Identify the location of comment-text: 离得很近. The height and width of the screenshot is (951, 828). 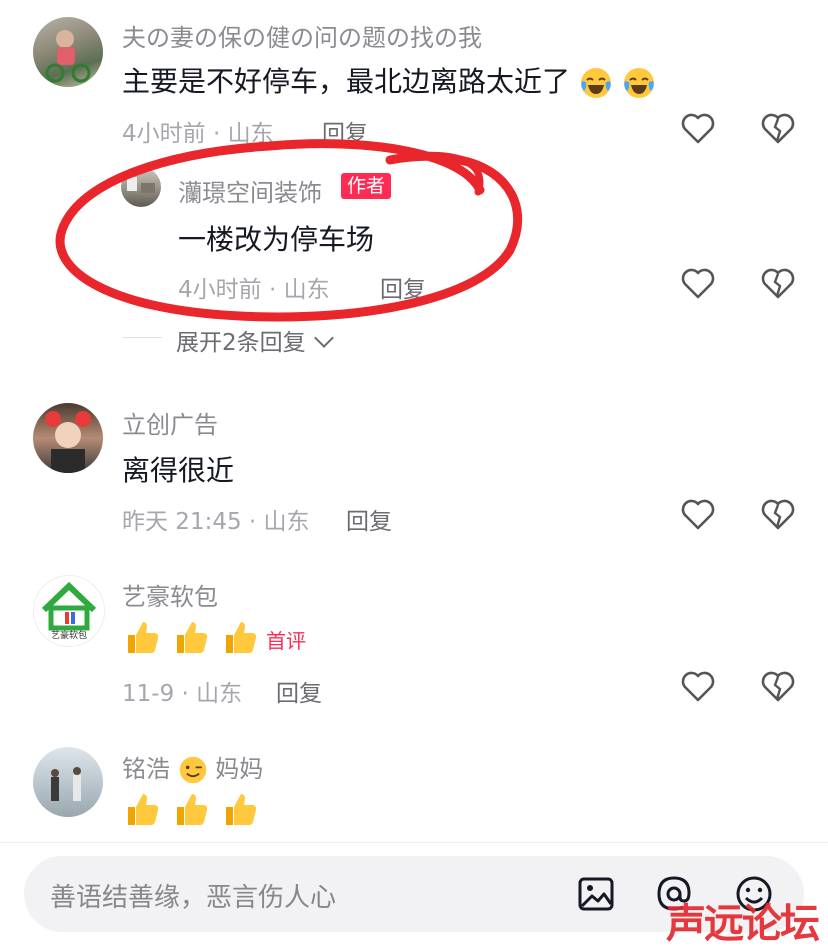
(178, 470).